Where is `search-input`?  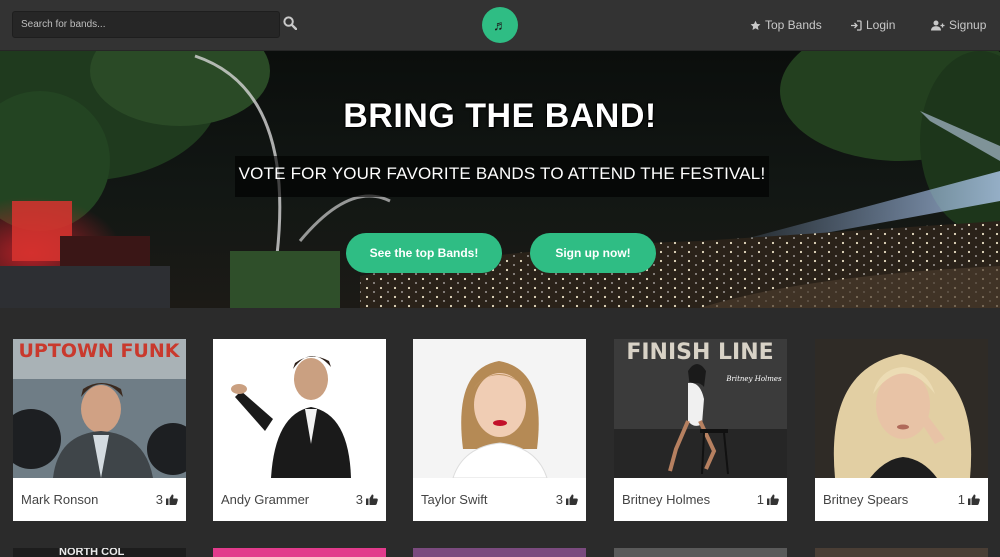
search-input is located at coordinates (146, 24).